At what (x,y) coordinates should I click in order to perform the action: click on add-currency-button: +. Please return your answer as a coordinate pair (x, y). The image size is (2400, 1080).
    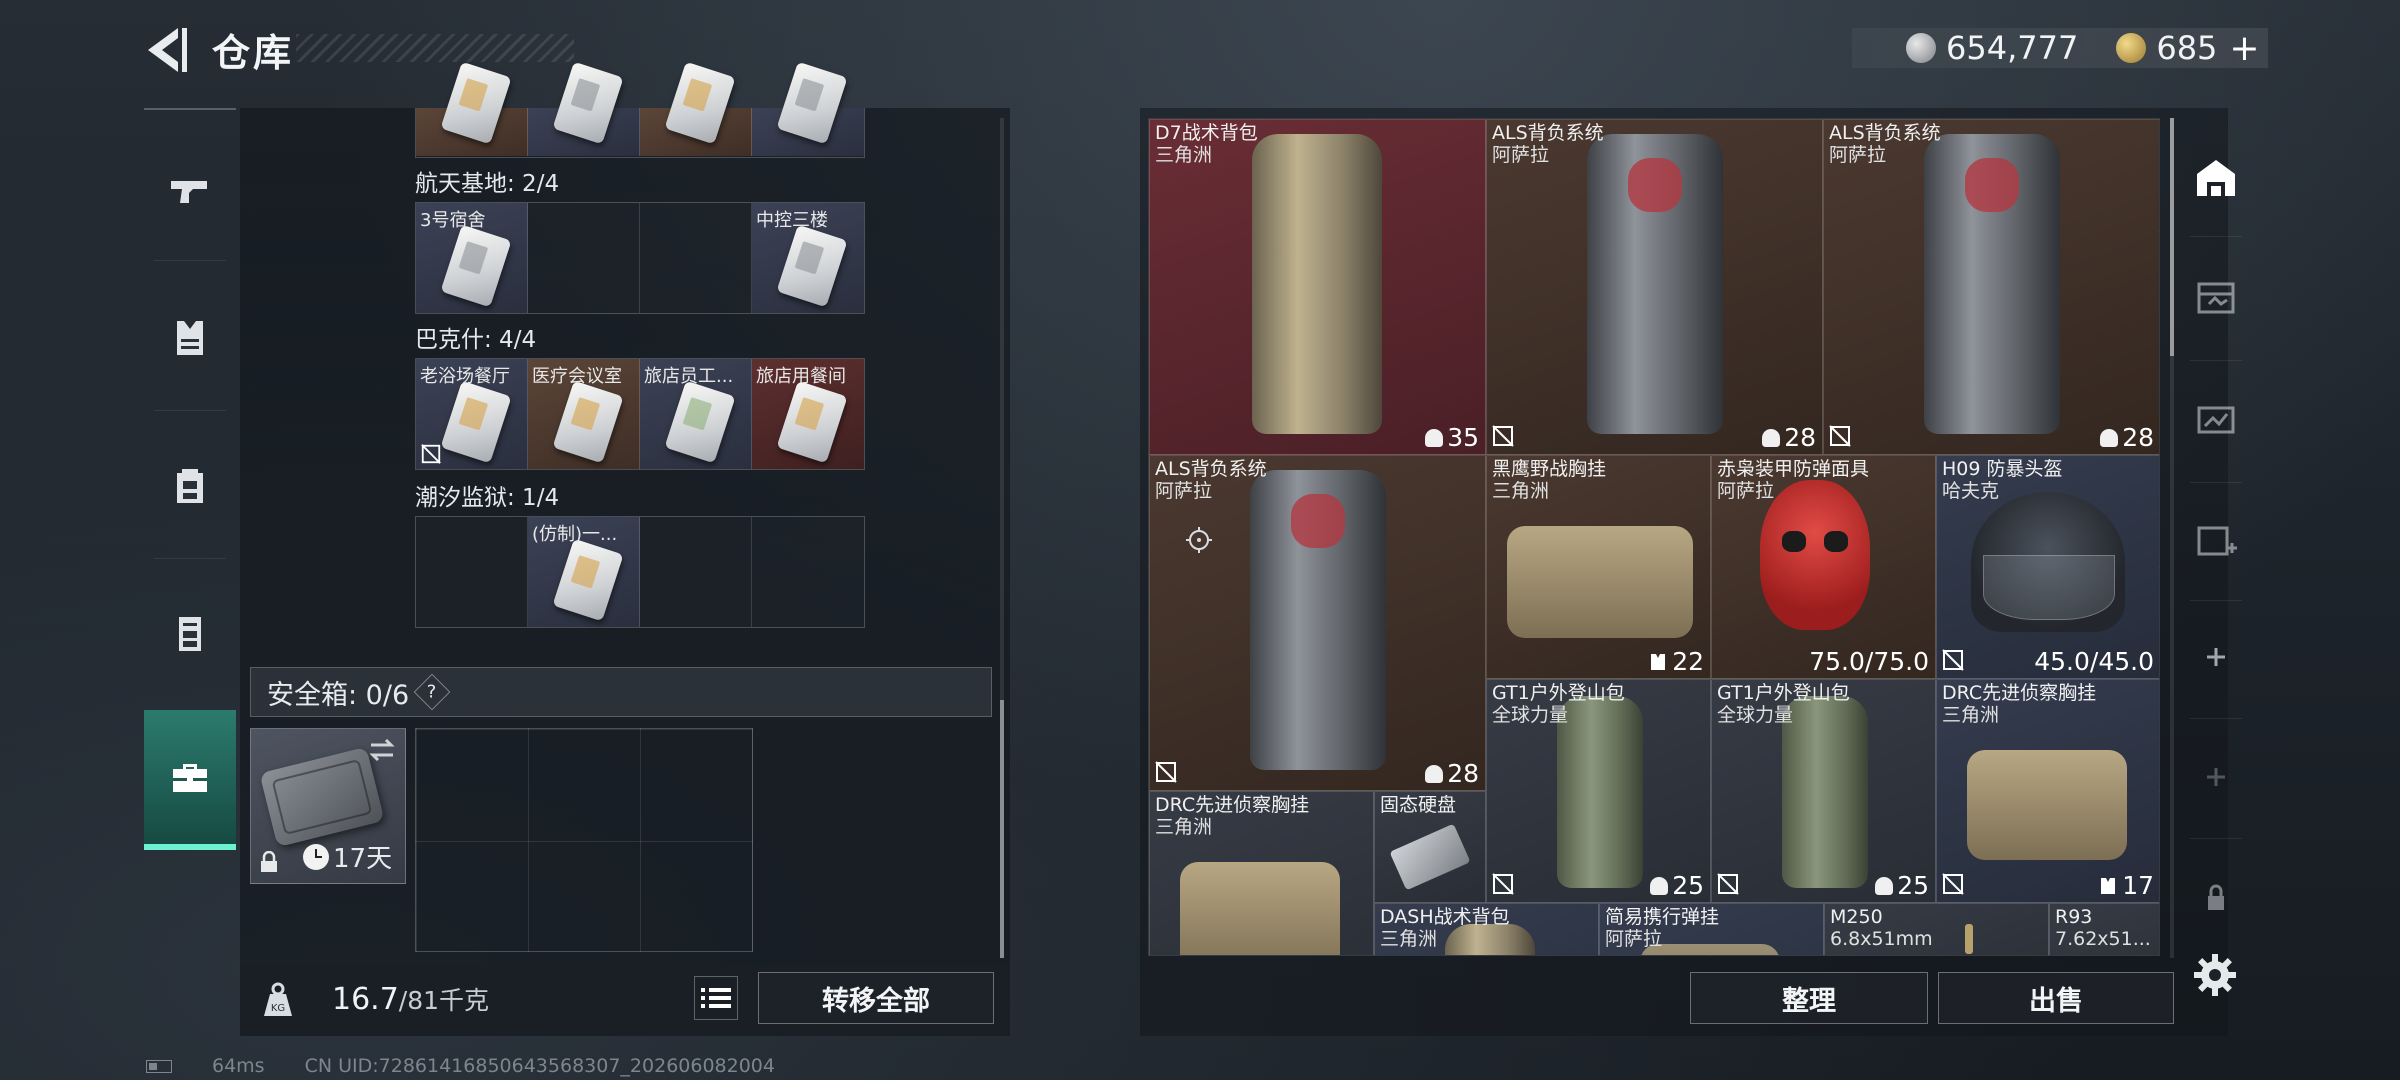
    Looking at the image, I should click on (2244, 48).